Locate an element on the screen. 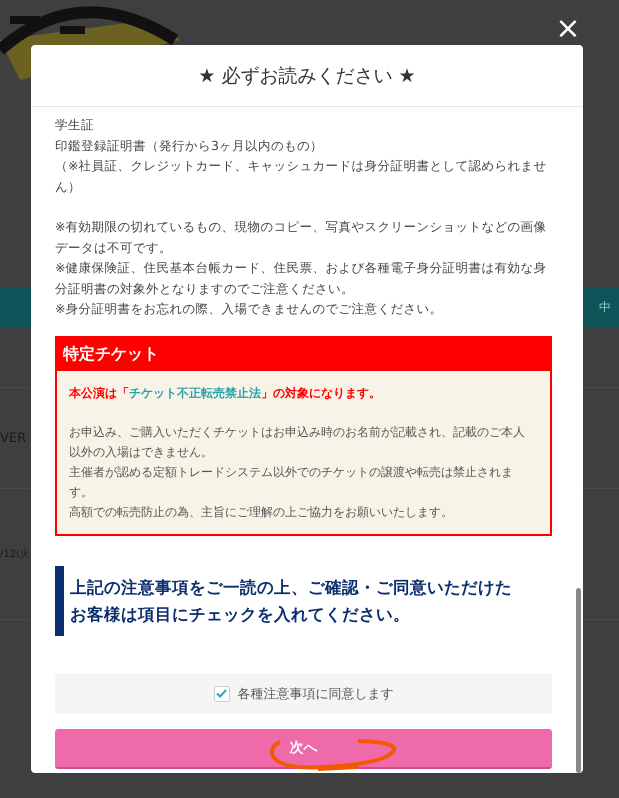 Image resolution: width=619 pixels, height=798 pixels. id-document-text: 印鑑登録証明書（発行から3ヶ月以内のもの） is located at coordinates (189, 145).